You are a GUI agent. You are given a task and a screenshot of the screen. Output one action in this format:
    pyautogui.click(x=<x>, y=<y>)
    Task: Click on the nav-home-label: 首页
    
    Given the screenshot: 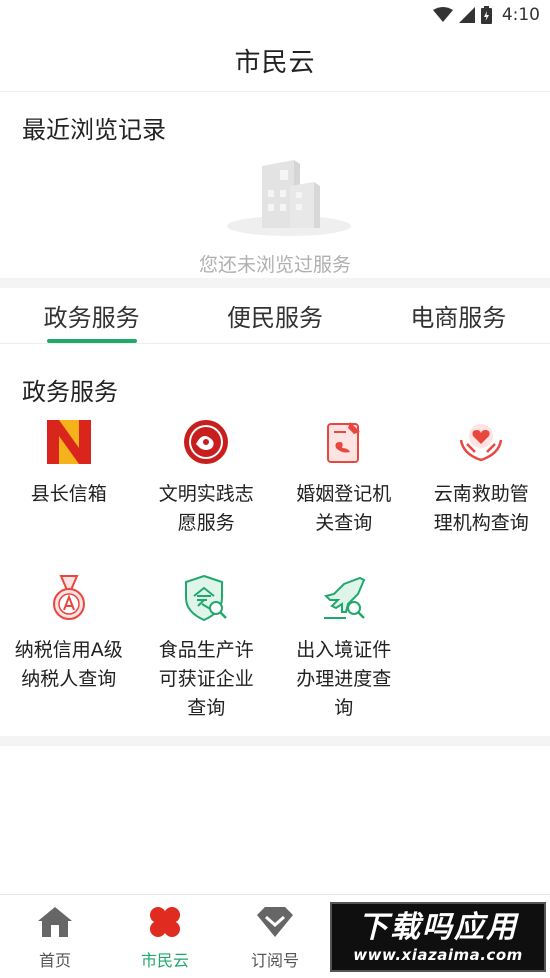 What is the action you would take?
    pyautogui.click(x=54, y=960)
    